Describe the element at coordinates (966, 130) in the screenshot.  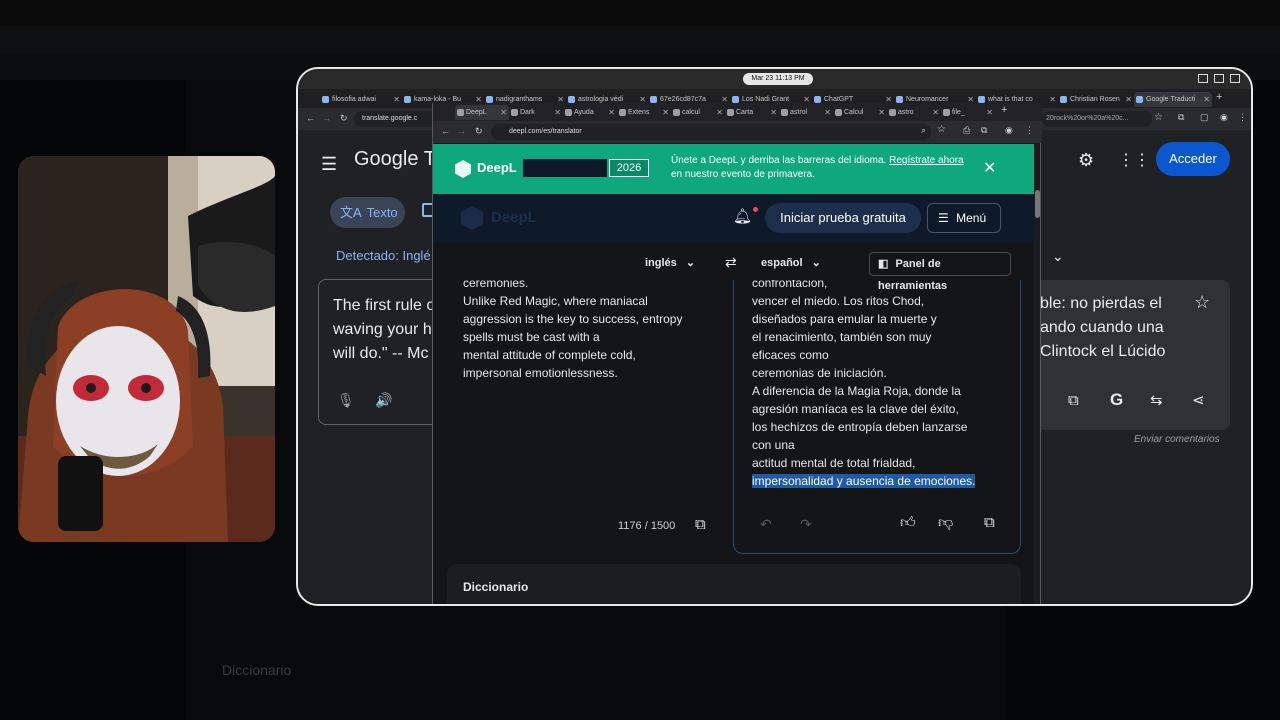
I see `print-icon: ⎙` at that location.